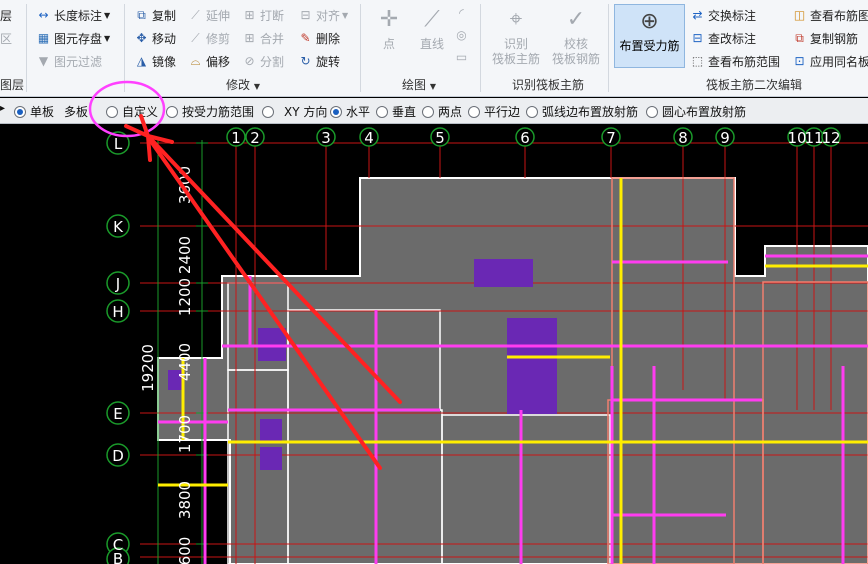 Image resolution: width=868 pixels, height=564 pixels. I want to click on dim-1700: 1700, so click(185, 434).